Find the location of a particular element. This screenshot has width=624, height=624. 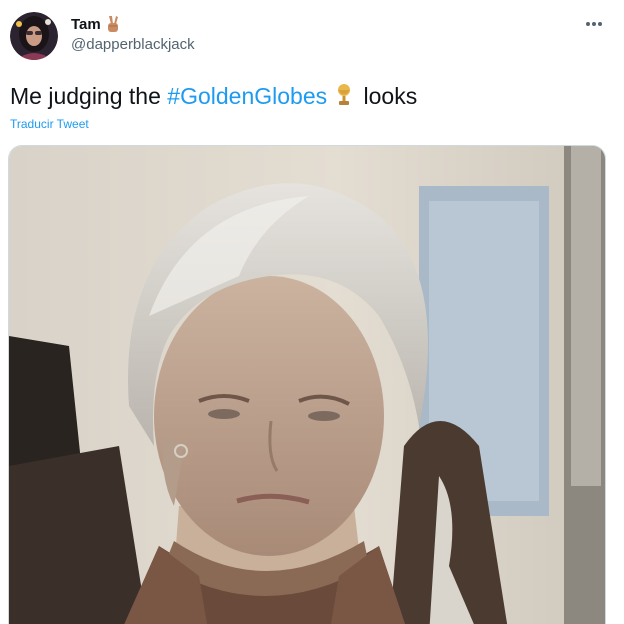

victory-hand-emoji-icon is located at coordinates (113, 24).